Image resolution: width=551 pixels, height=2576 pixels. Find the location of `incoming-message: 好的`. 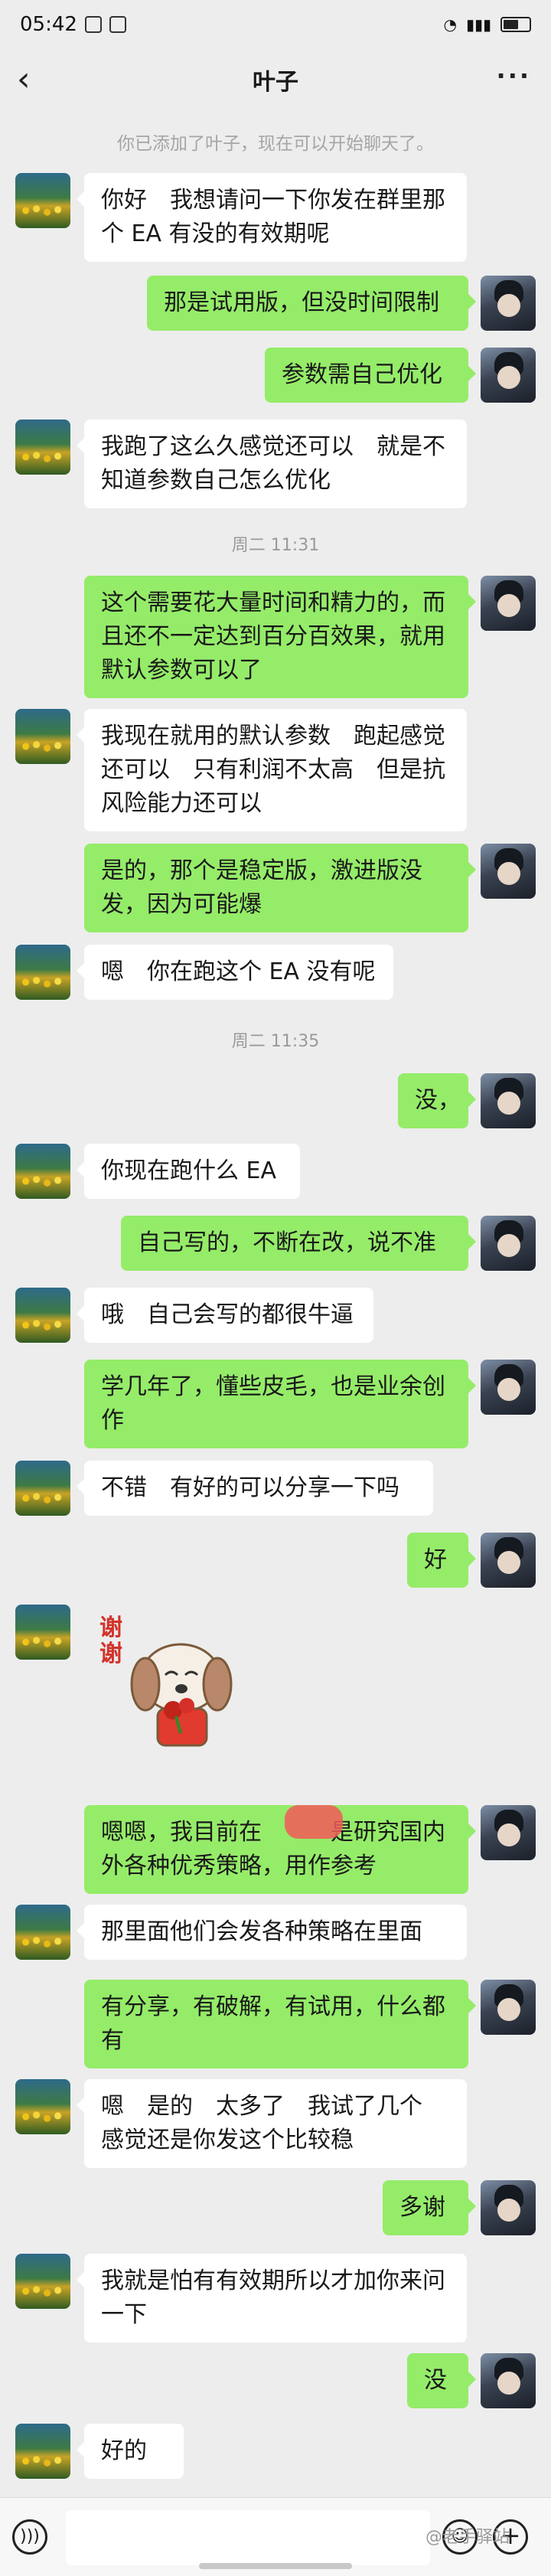

incoming-message: 好的 is located at coordinates (130, 2451).